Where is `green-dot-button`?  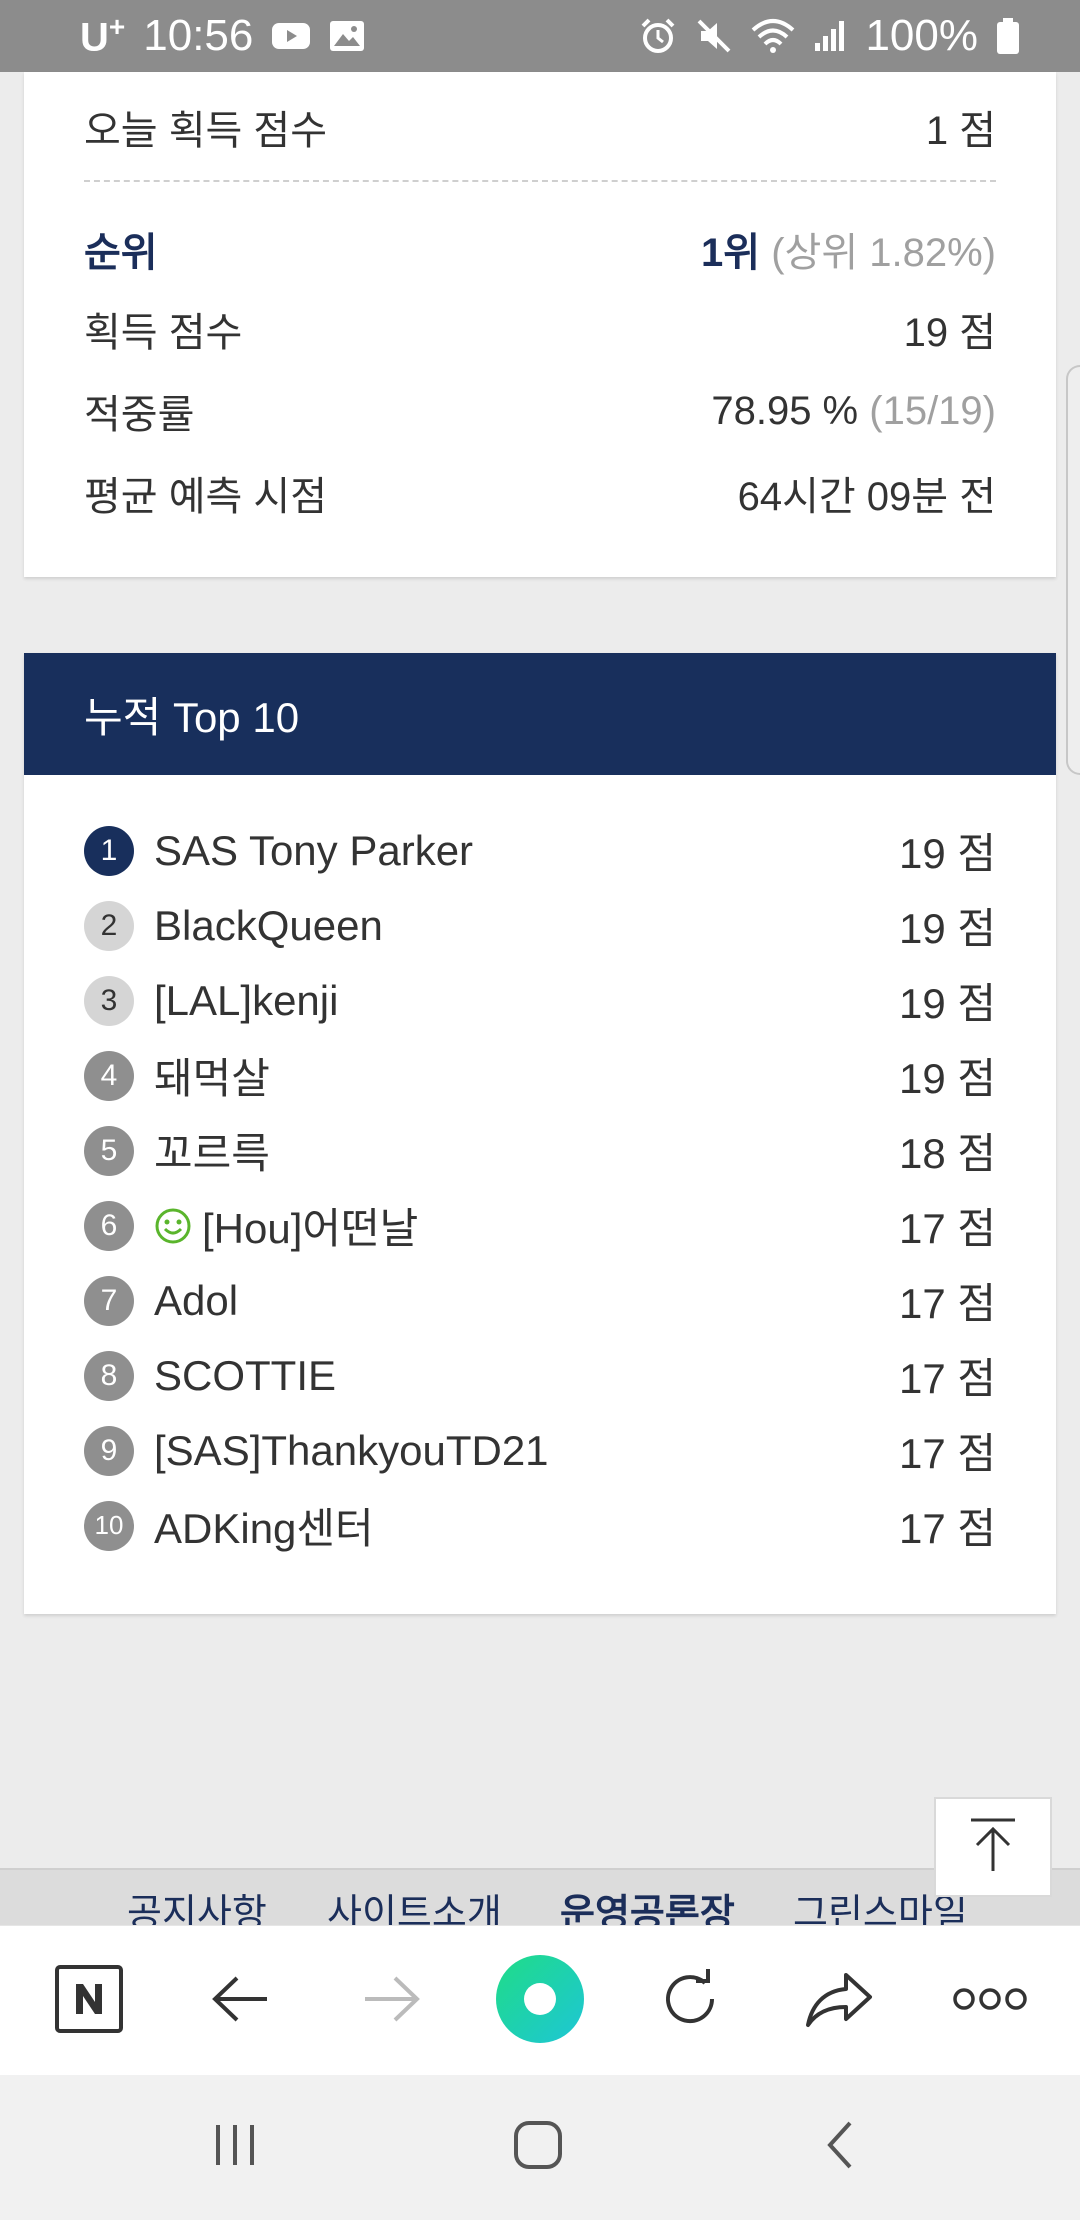 green-dot-button is located at coordinates (540, 2001).